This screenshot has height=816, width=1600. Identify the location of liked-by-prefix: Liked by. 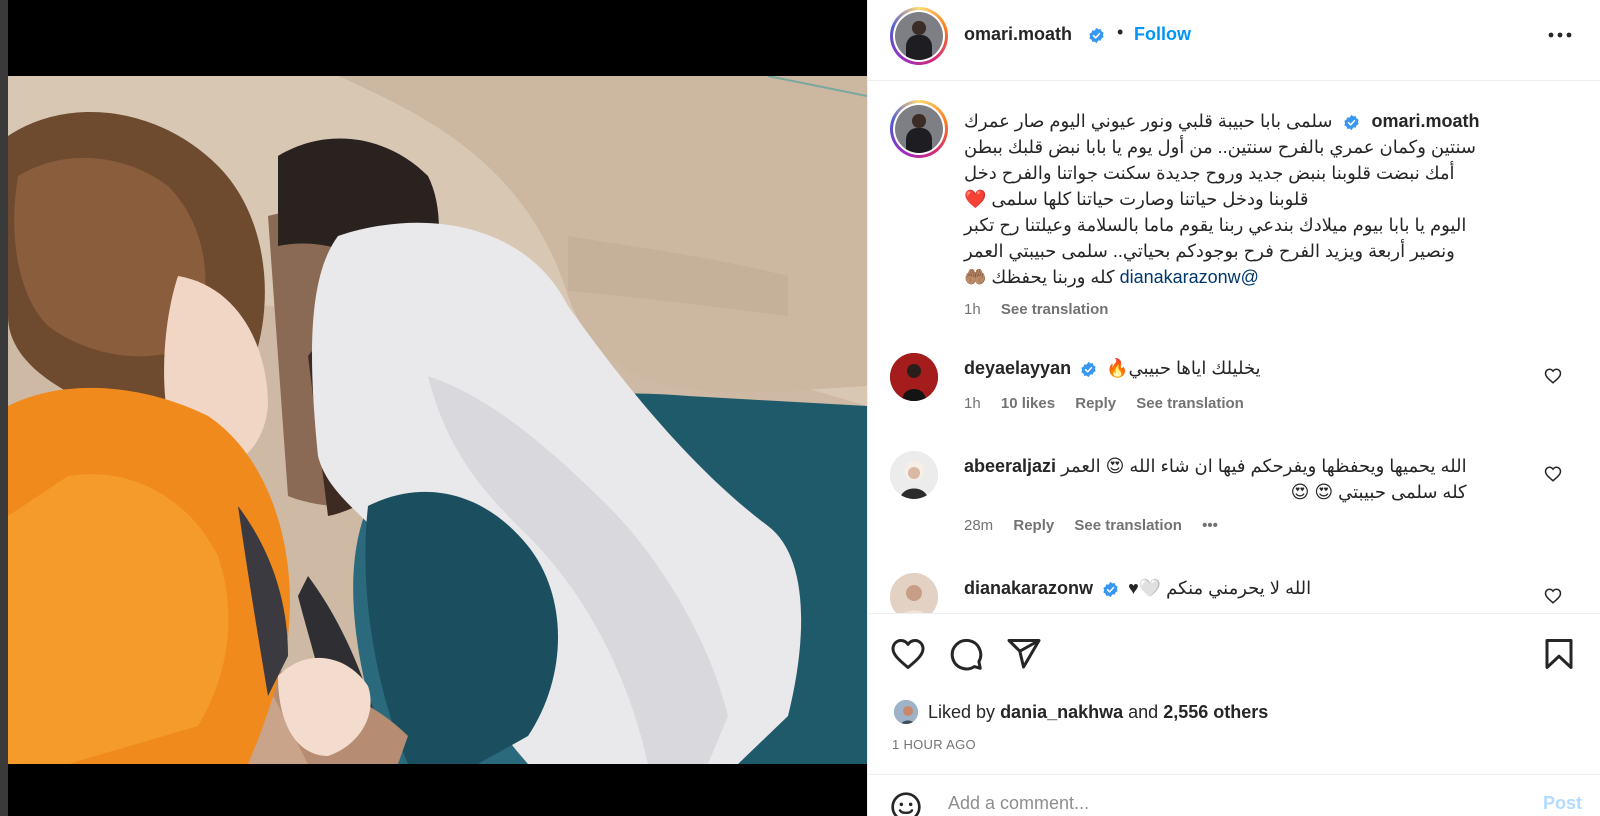
(962, 711).